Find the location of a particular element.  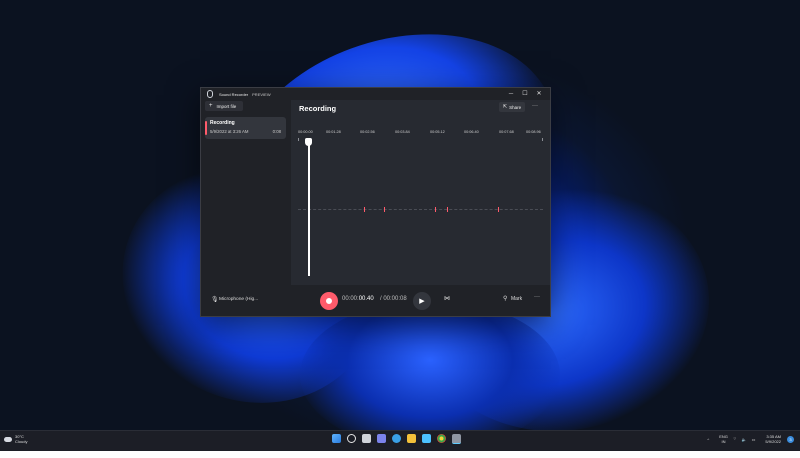

ruler-tick-label: 00:06.40 is located at coordinates (471, 132).